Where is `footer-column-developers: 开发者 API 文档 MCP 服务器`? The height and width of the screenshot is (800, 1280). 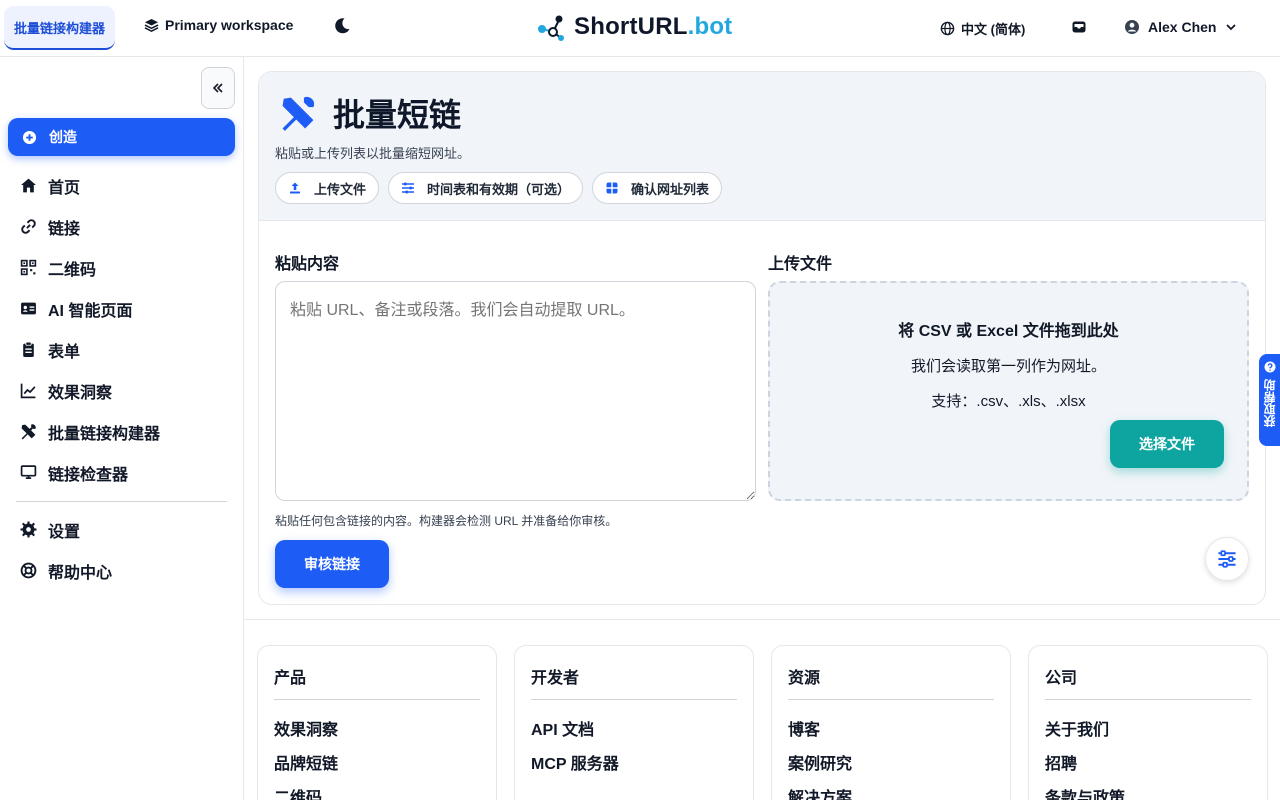 footer-column-developers: 开发者 API 文档 MCP 服务器 is located at coordinates (634, 722).